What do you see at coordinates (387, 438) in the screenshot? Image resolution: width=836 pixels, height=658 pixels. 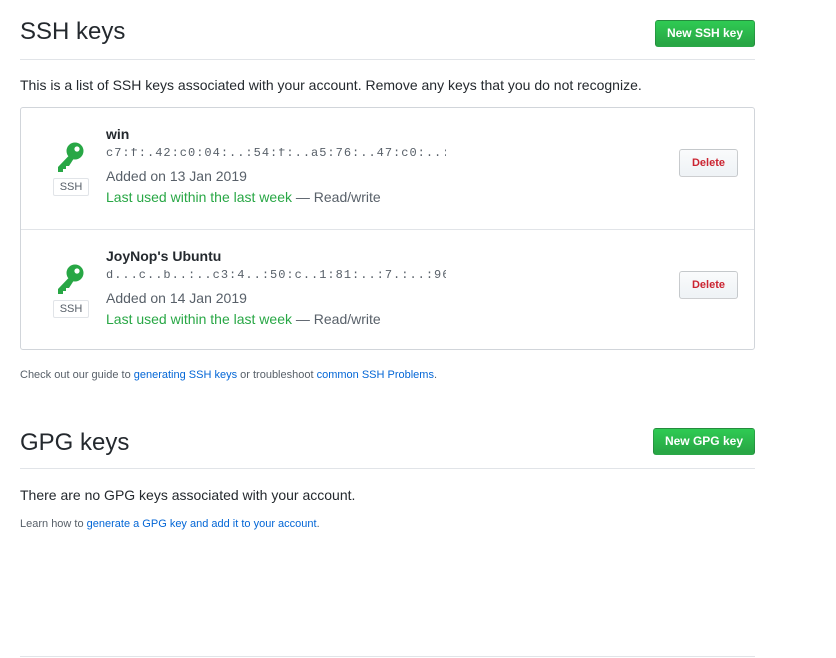 I see `gpg-keys-header: GPG keys New GPG key` at bounding box center [387, 438].